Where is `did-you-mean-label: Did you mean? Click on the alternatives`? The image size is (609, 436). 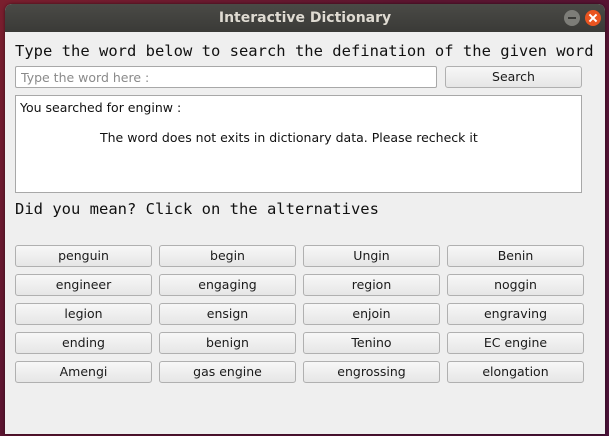
did-you-mean-label: Did you mean? Click on the alternatives is located at coordinates (197, 209).